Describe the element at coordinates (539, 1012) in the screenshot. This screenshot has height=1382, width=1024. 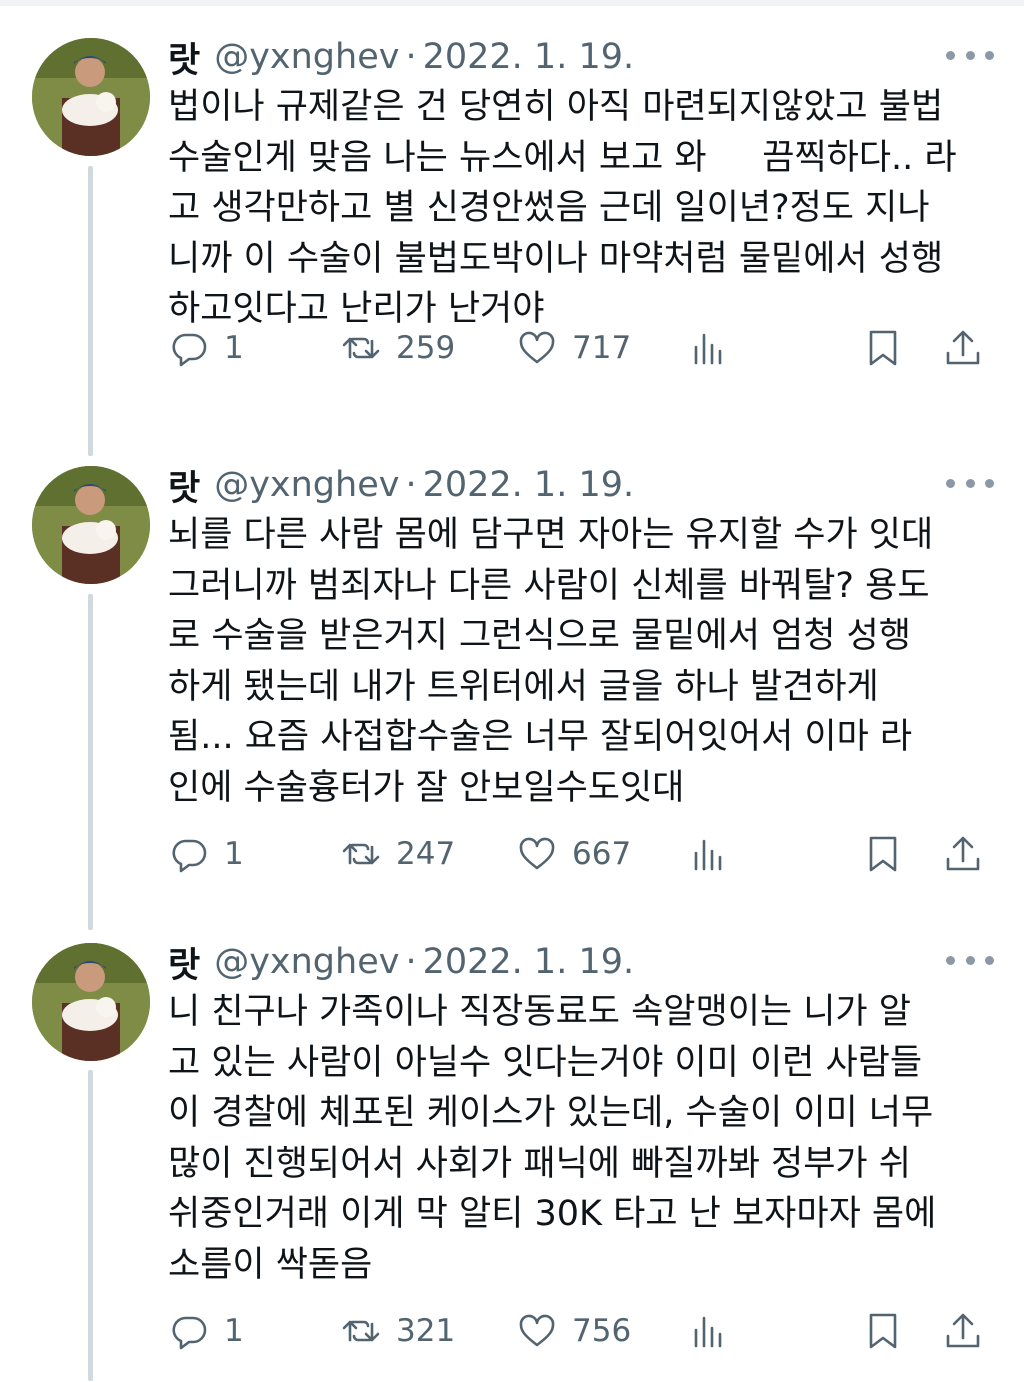
I see `tweet-text-line: 니 친구나 가족이나 직장동료도 속알맹이는 니가 알` at that location.